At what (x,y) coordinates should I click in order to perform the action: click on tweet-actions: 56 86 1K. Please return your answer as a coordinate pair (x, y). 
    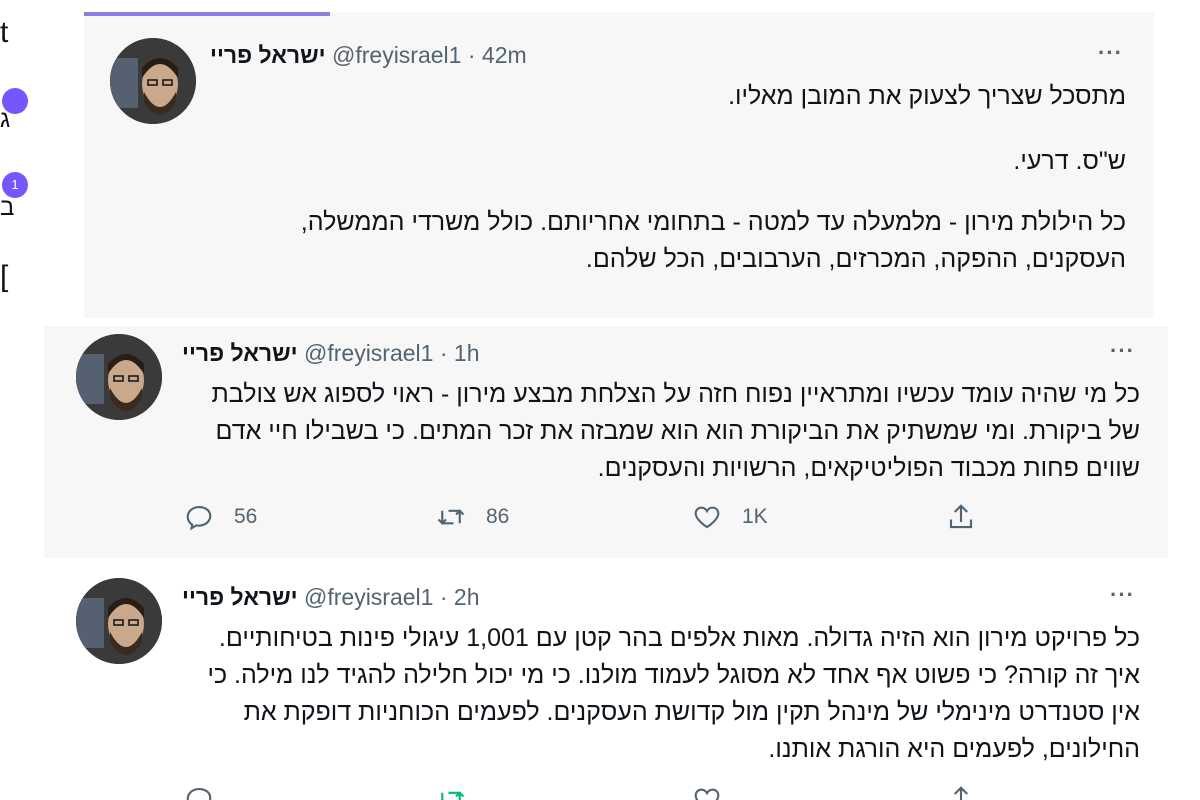
    Looking at the image, I should click on (584, 522).